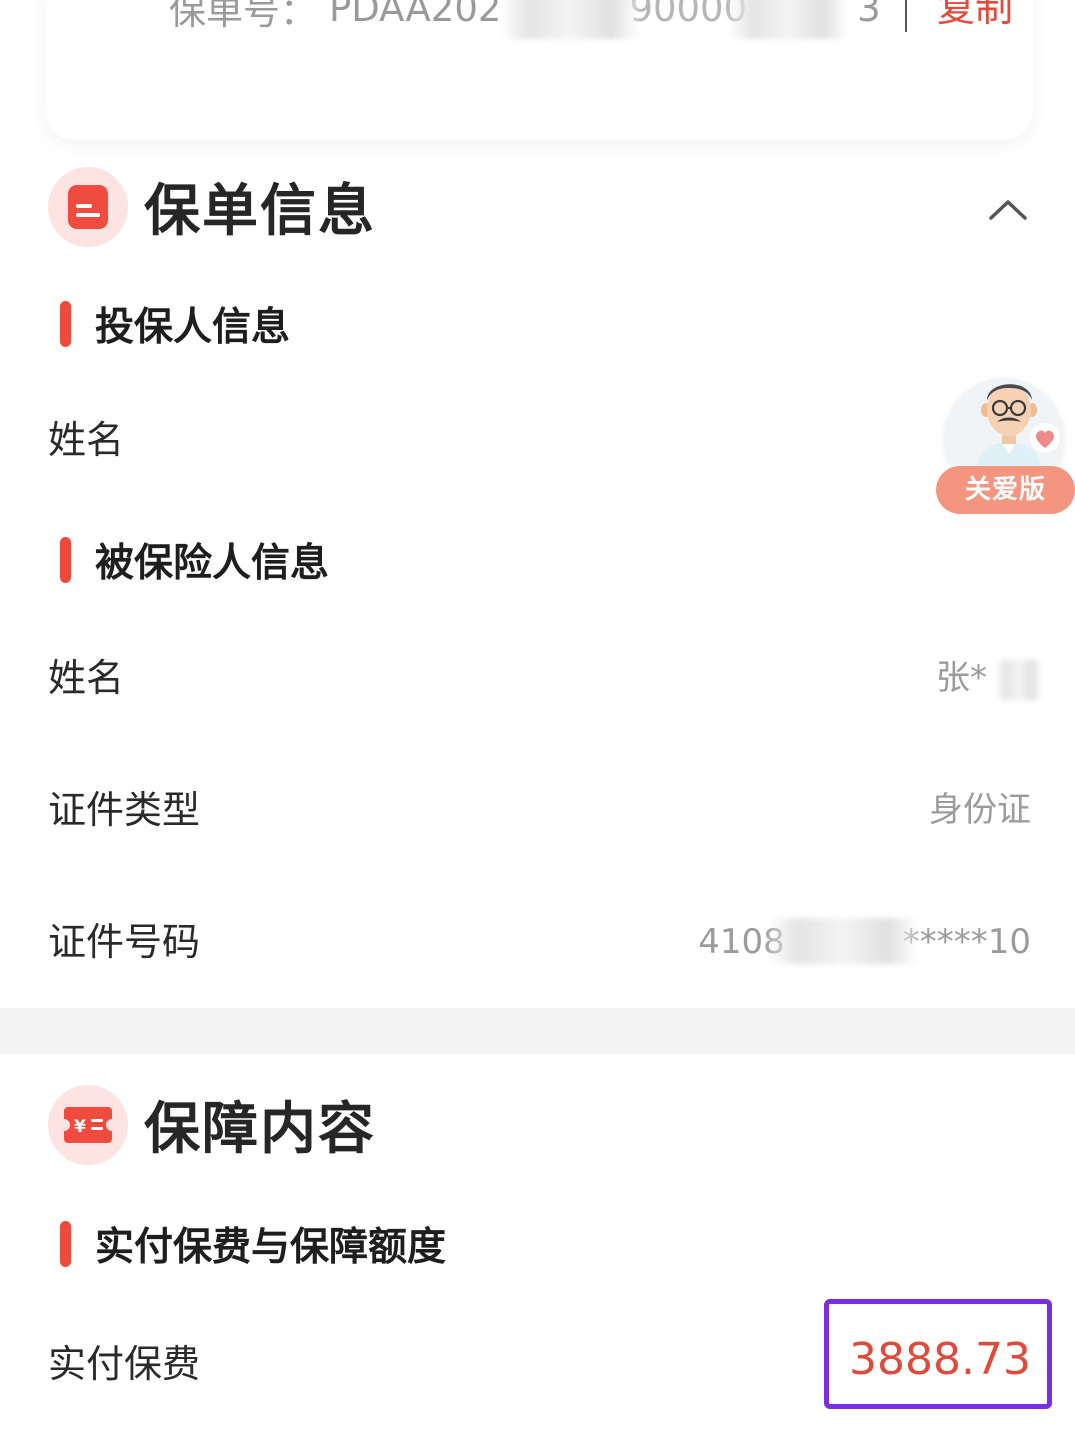 Image resolution: width=1075 pixels, height=1433 pixels. What do you see at coordinates (537, 1031) in the screenshot?
I see `section-separator` at bounding box center [537, 1031].